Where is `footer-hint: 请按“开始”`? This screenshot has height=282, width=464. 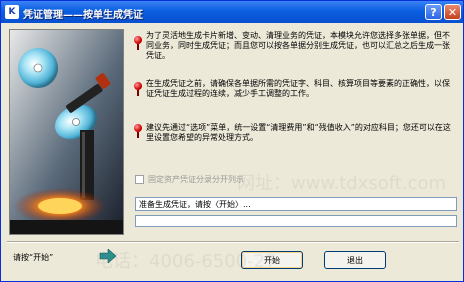 footer-hint: 请按“开始” is located at coordinates (33, 257).